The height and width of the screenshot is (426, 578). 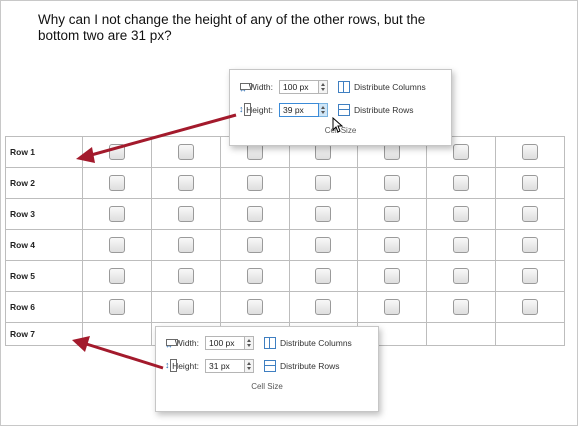 What do you see at coordinates (44, 334) in the screenshot?
I see `row-label: Row 7` at bounding box center [44, 334].